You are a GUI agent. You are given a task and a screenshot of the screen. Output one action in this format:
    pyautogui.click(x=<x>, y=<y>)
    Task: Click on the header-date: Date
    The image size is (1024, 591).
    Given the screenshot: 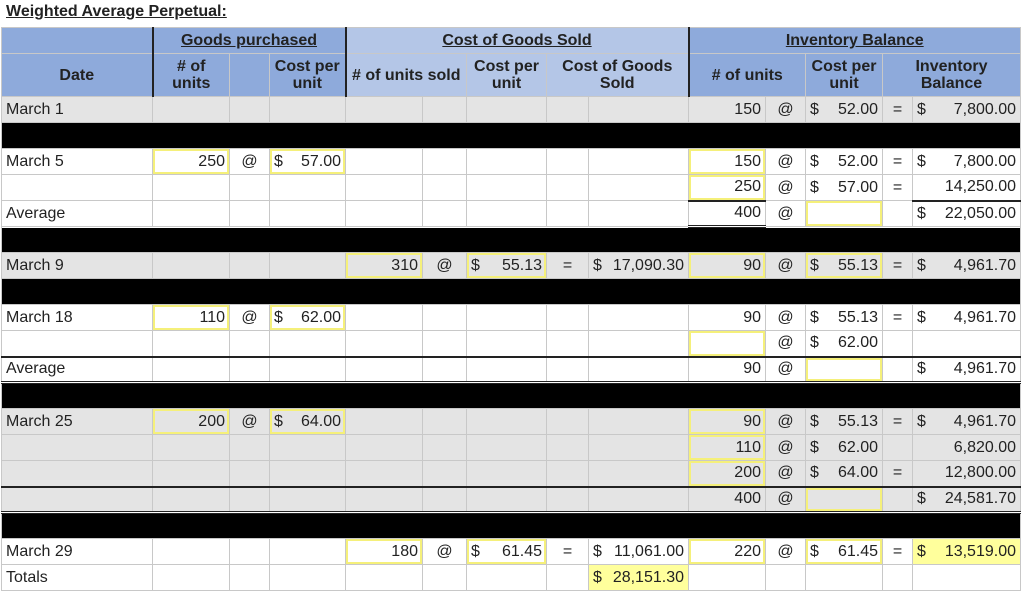 What is the action you would take?
    pyautogui.click(x=77, y=75)
    